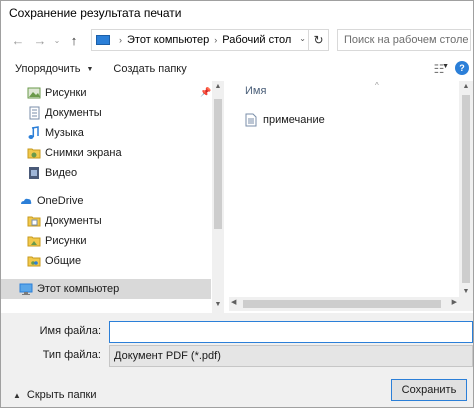 This screenshot has height=408, width=474. Describe the element at coordinates (48, 69) in the screenshot. I see `organize-label: Упорядочить` at that location.